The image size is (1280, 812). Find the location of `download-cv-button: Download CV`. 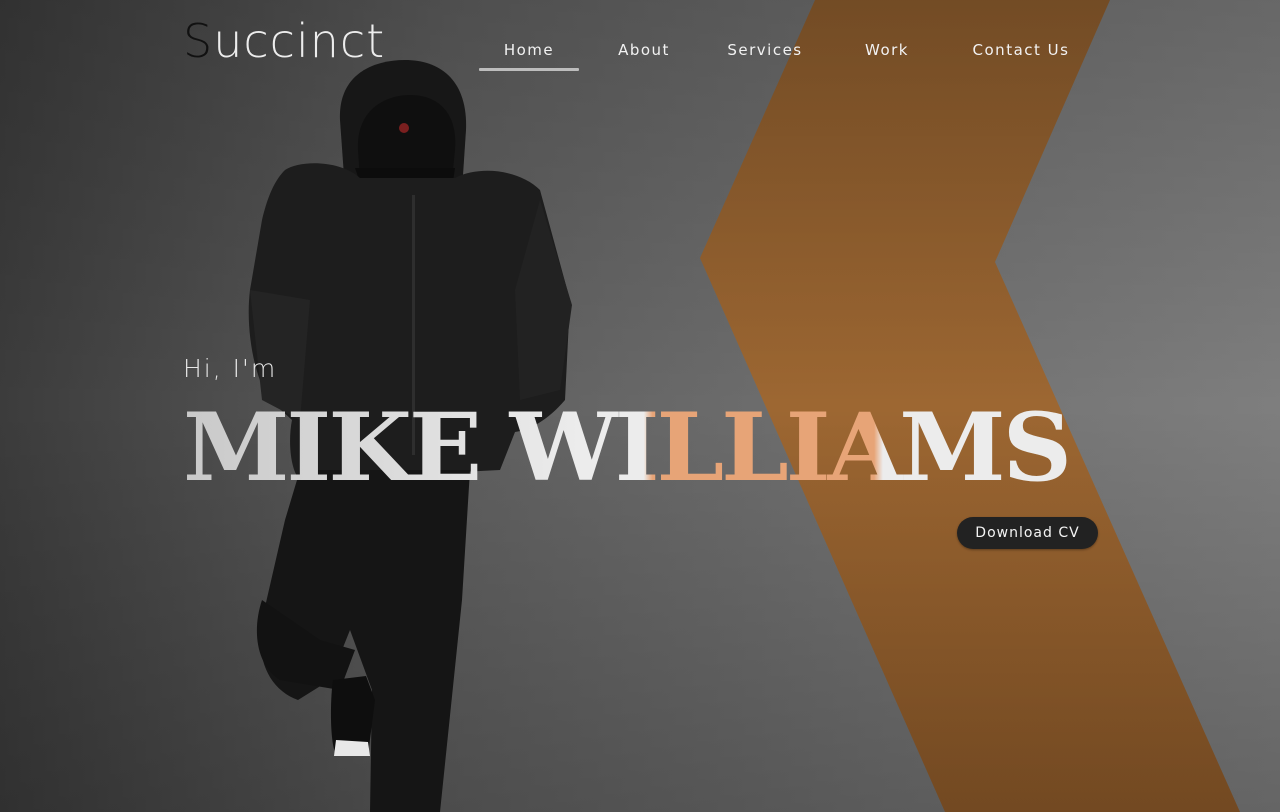

download-cv-button: Download CV is located at coordinates (1027, 533).